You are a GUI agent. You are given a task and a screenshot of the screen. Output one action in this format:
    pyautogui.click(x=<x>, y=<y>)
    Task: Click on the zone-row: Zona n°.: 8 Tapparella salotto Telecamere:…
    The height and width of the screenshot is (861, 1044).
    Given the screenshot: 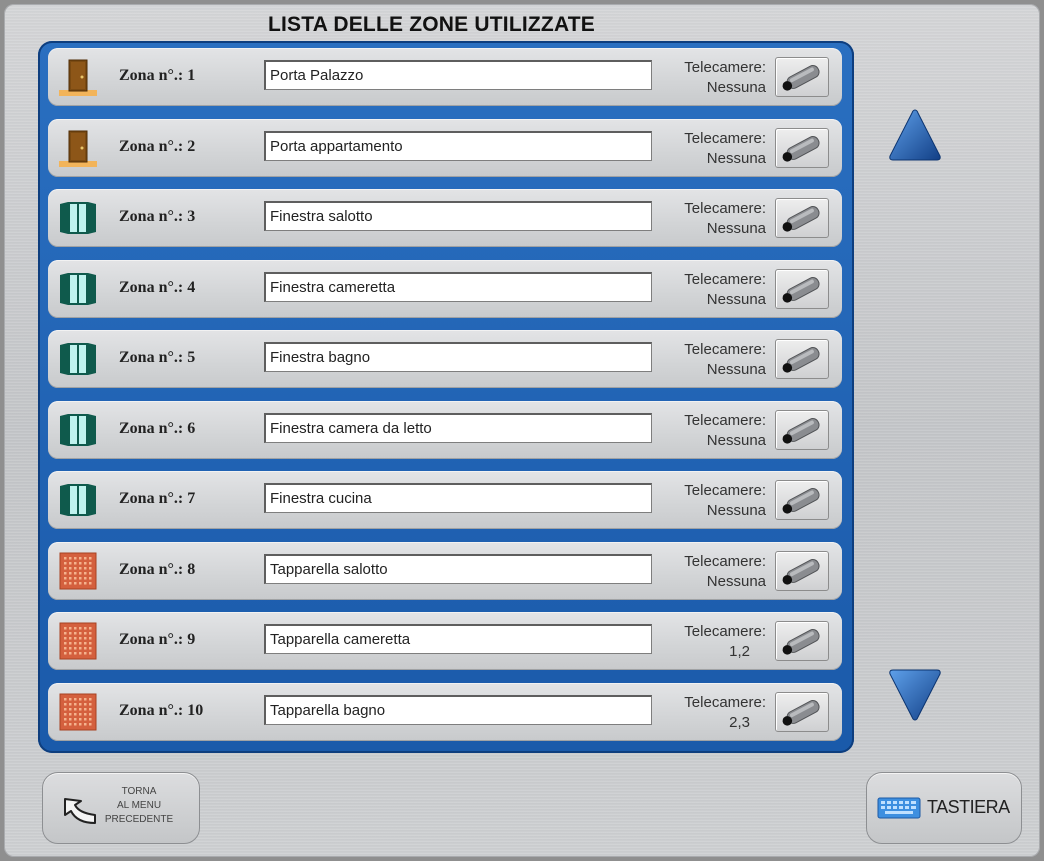 What is the action you would take?
    pyautogui.click(x=445, y=570)
    